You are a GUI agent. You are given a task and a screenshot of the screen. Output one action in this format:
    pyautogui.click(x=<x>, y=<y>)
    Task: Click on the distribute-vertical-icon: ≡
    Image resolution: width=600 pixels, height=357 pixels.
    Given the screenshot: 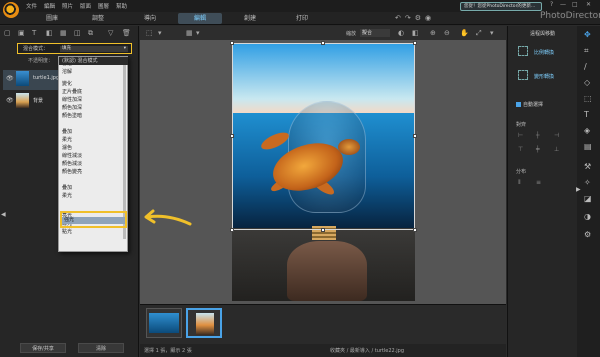 What is the action you would take?
    pyautogui.click(x=538, y=182)
    